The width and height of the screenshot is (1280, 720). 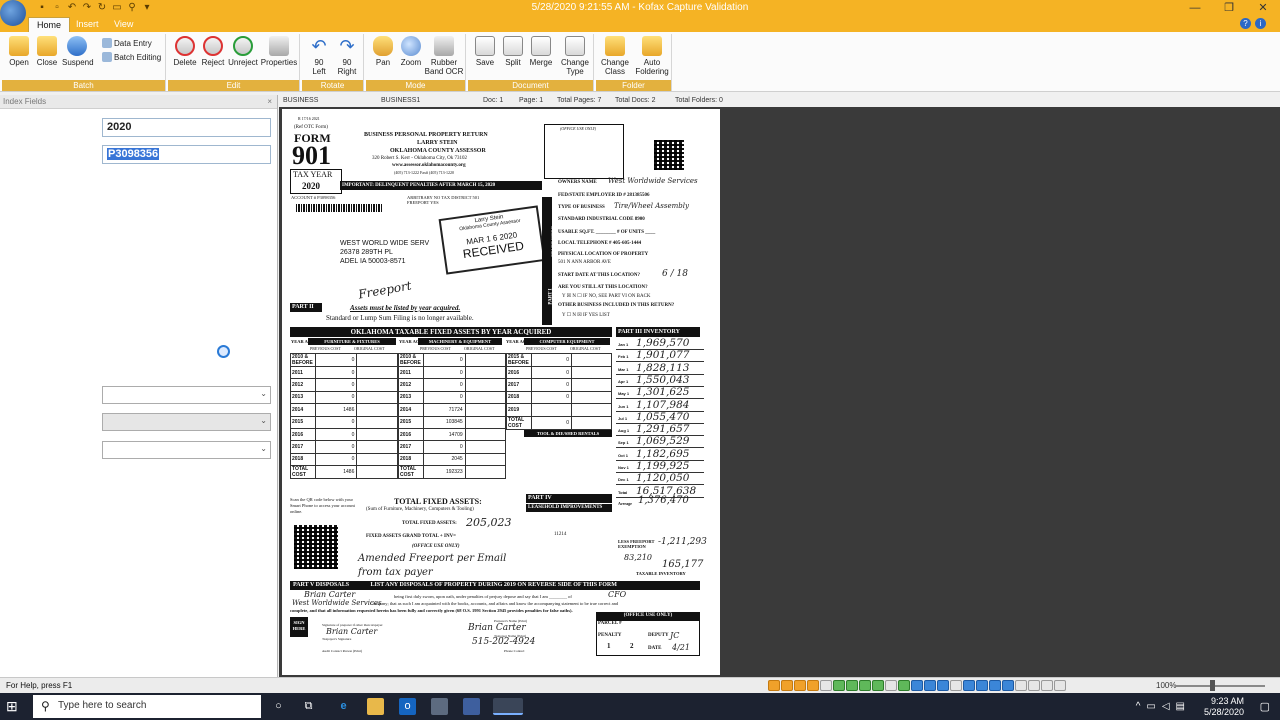 What do you see at coordinates (774, 685) in the screenshot?
I see `first-batch-icon` at bounding box center [774, 685].